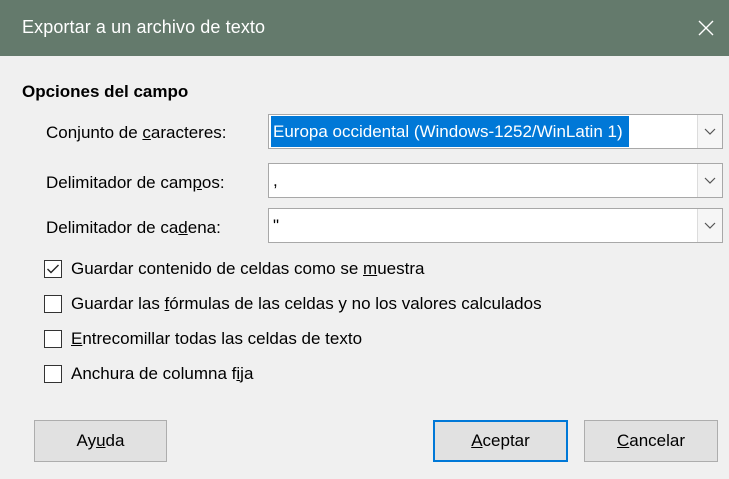  I want to click on option-label-text-a: Anchura de columna f, so click(154, 373).